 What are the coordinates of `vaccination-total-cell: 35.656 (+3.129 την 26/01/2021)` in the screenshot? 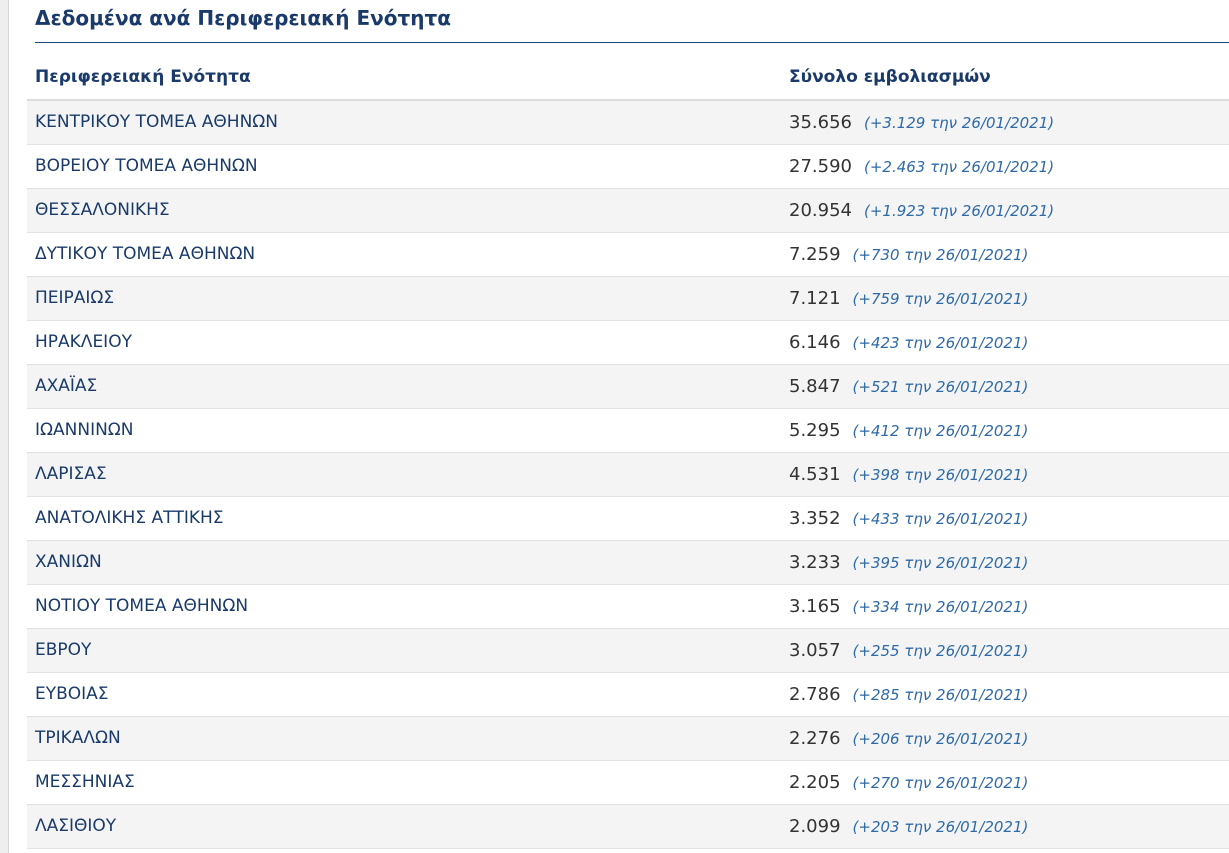 It's located at (1005, 122).